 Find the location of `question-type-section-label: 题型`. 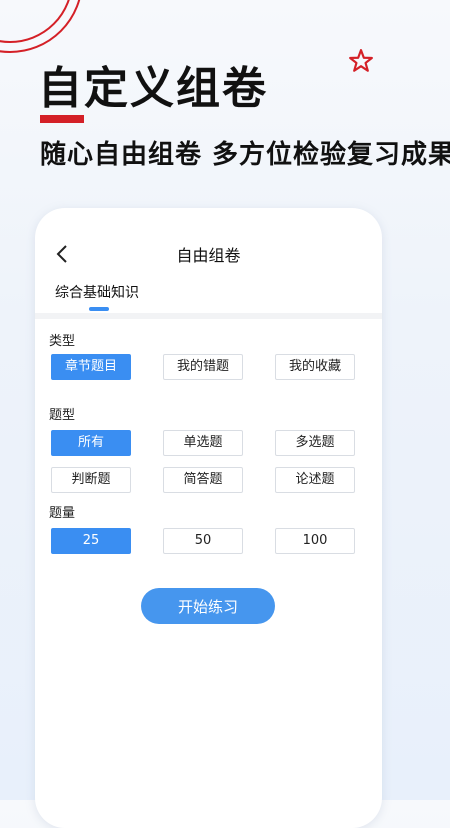

question-type-section-label: 题型 is located at coordinates (62, 415).